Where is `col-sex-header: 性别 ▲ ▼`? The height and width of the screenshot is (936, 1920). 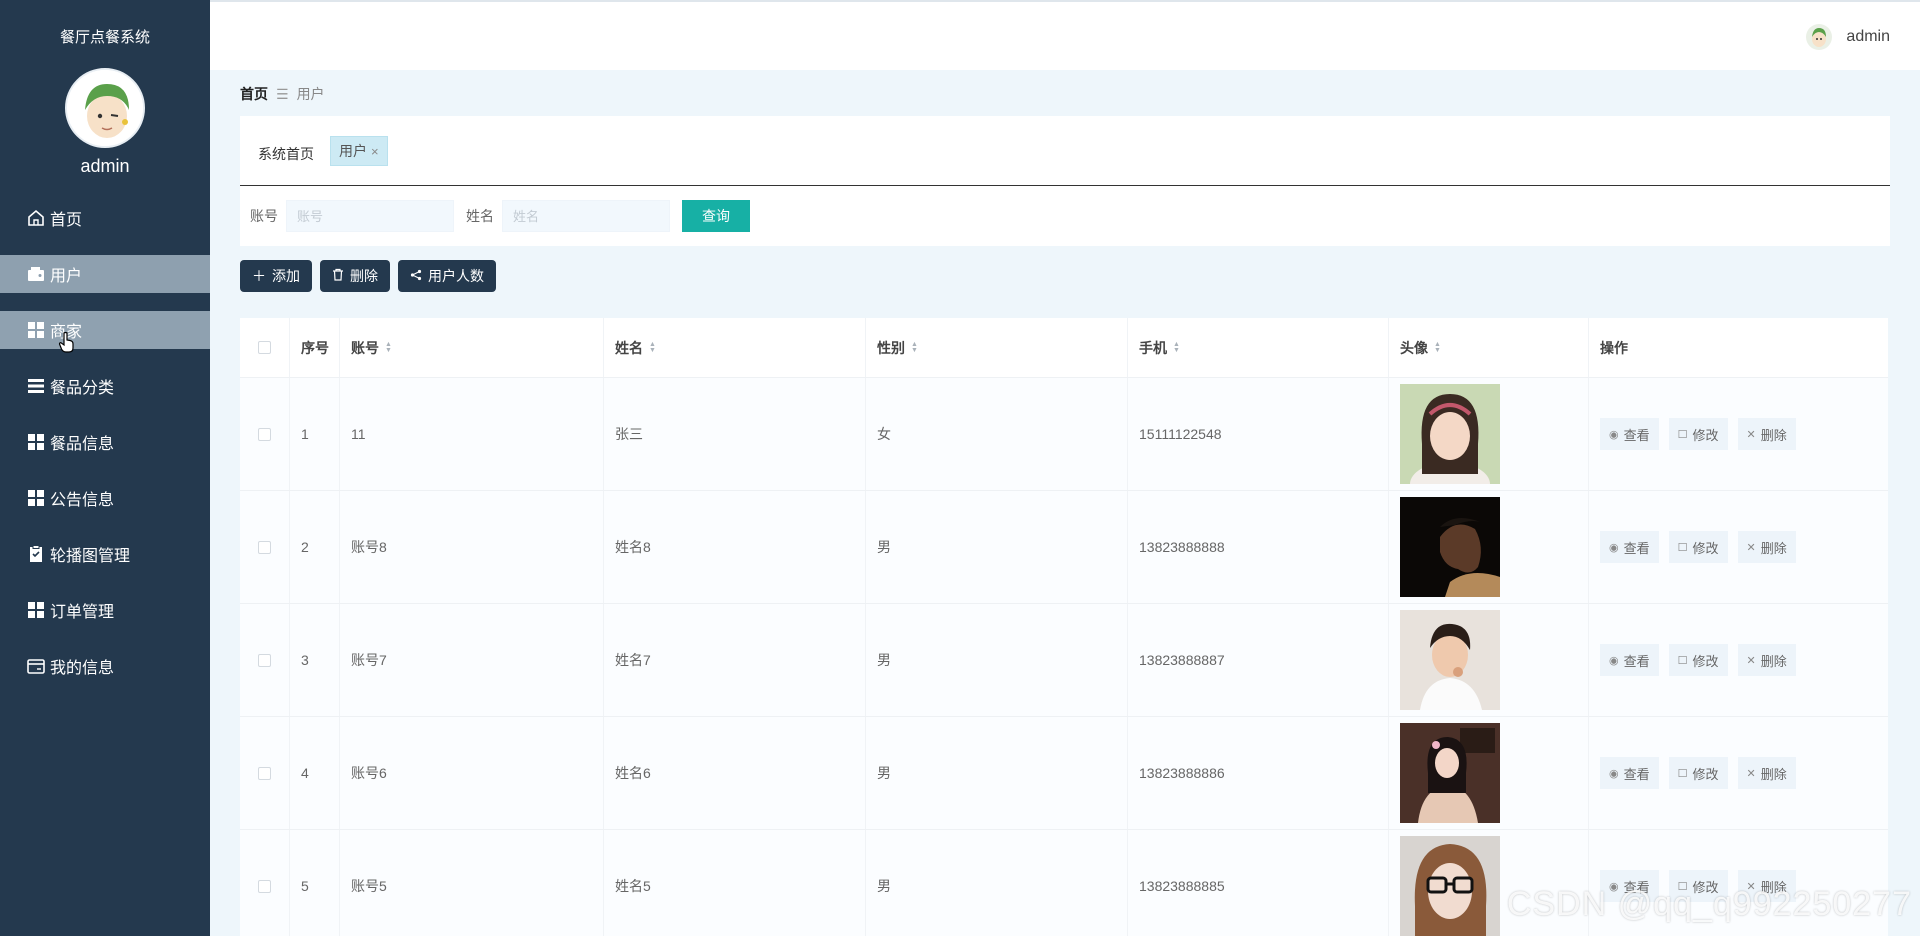
col-sex-header: 性别 ▲ ▼ is located at coordinates (997, 347).